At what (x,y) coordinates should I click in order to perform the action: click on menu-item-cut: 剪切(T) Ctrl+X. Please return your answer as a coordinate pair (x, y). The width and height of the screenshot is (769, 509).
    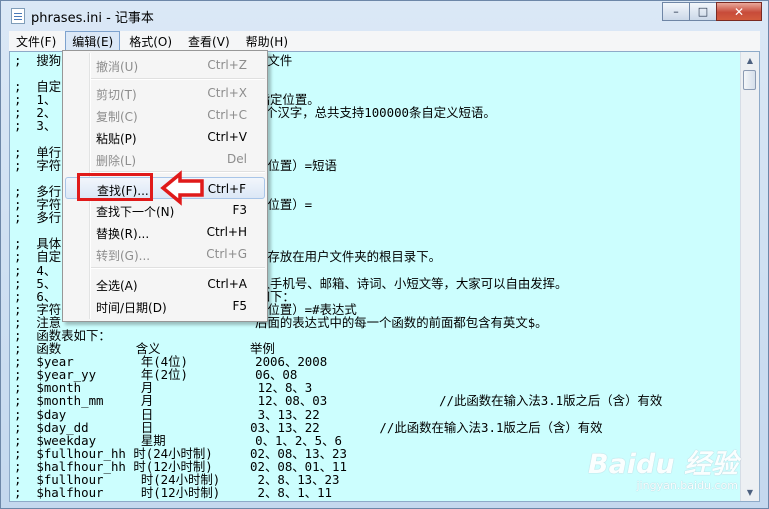
    Looking at the image, I should click on (165, 93).